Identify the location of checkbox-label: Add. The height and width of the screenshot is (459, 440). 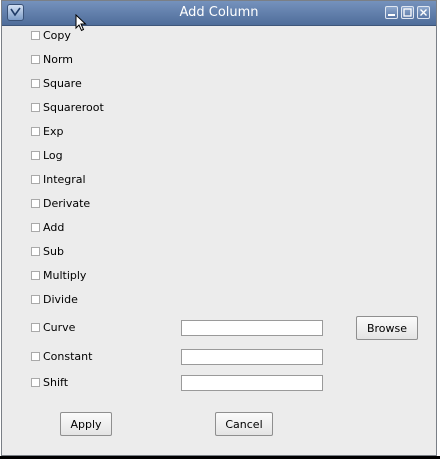
(54, 227).